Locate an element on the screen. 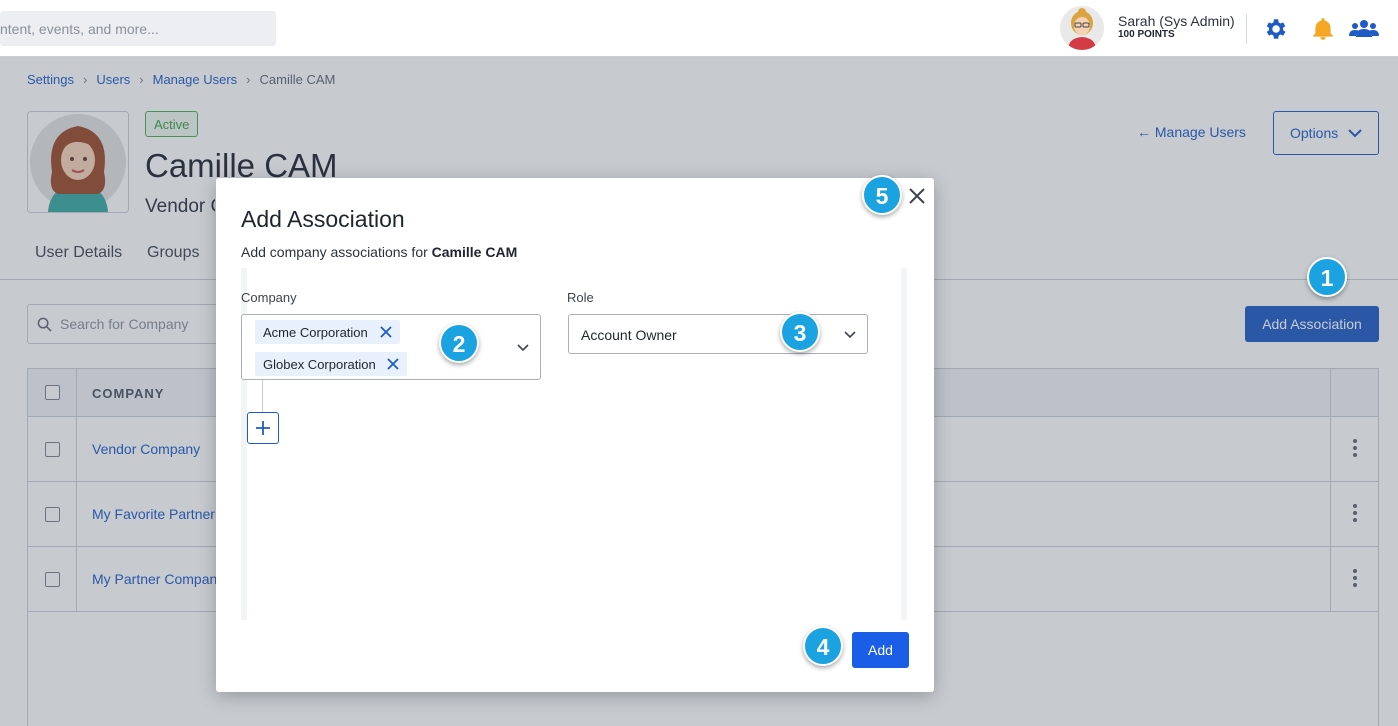 The height and width of the screenshot is (726, 1398). add-row-button is located at coordinates (263, 428).